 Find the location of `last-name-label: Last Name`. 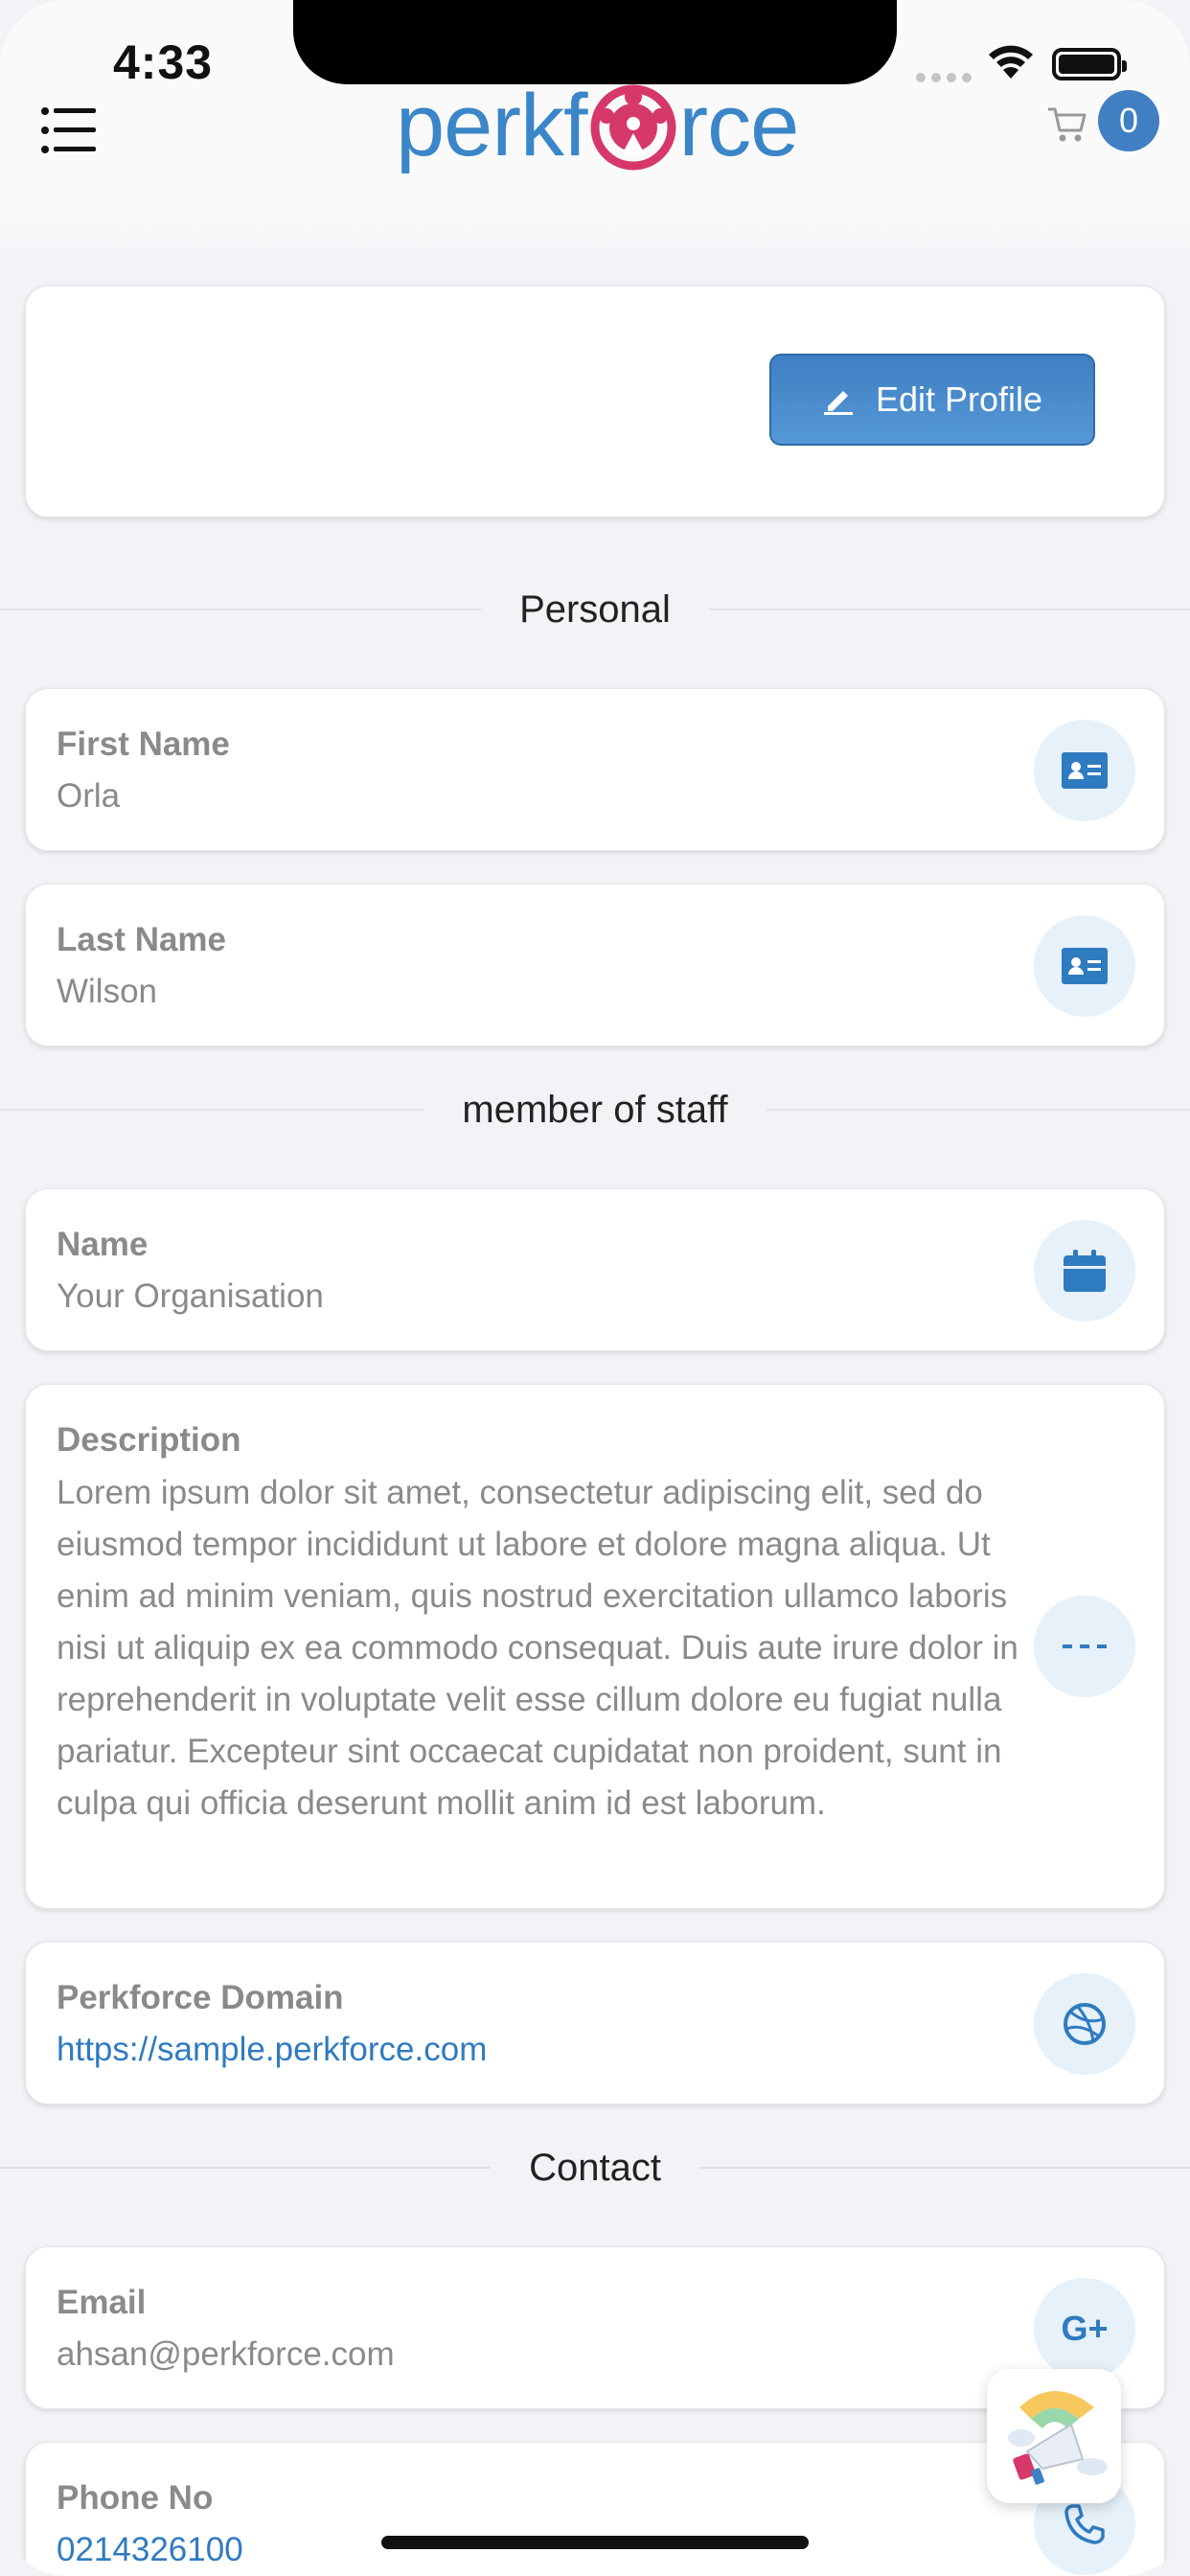

last-name-label: Last Name is located at coordinates (142, 939).